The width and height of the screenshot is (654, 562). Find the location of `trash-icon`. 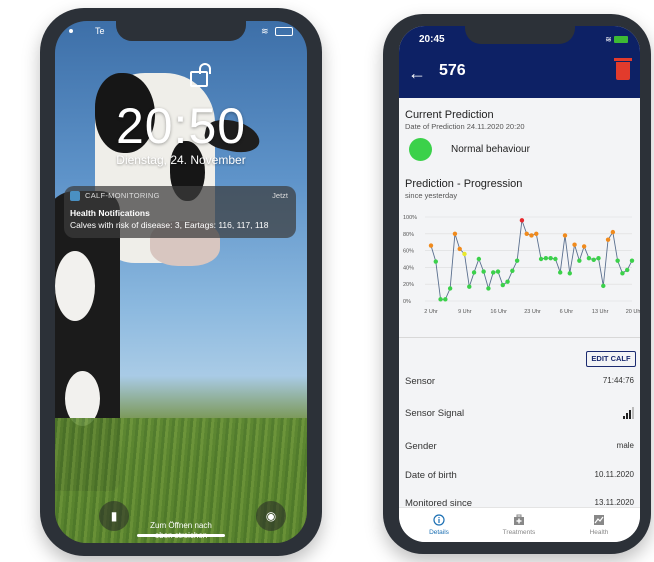

trash-icon is located at coordinates (623, 69).